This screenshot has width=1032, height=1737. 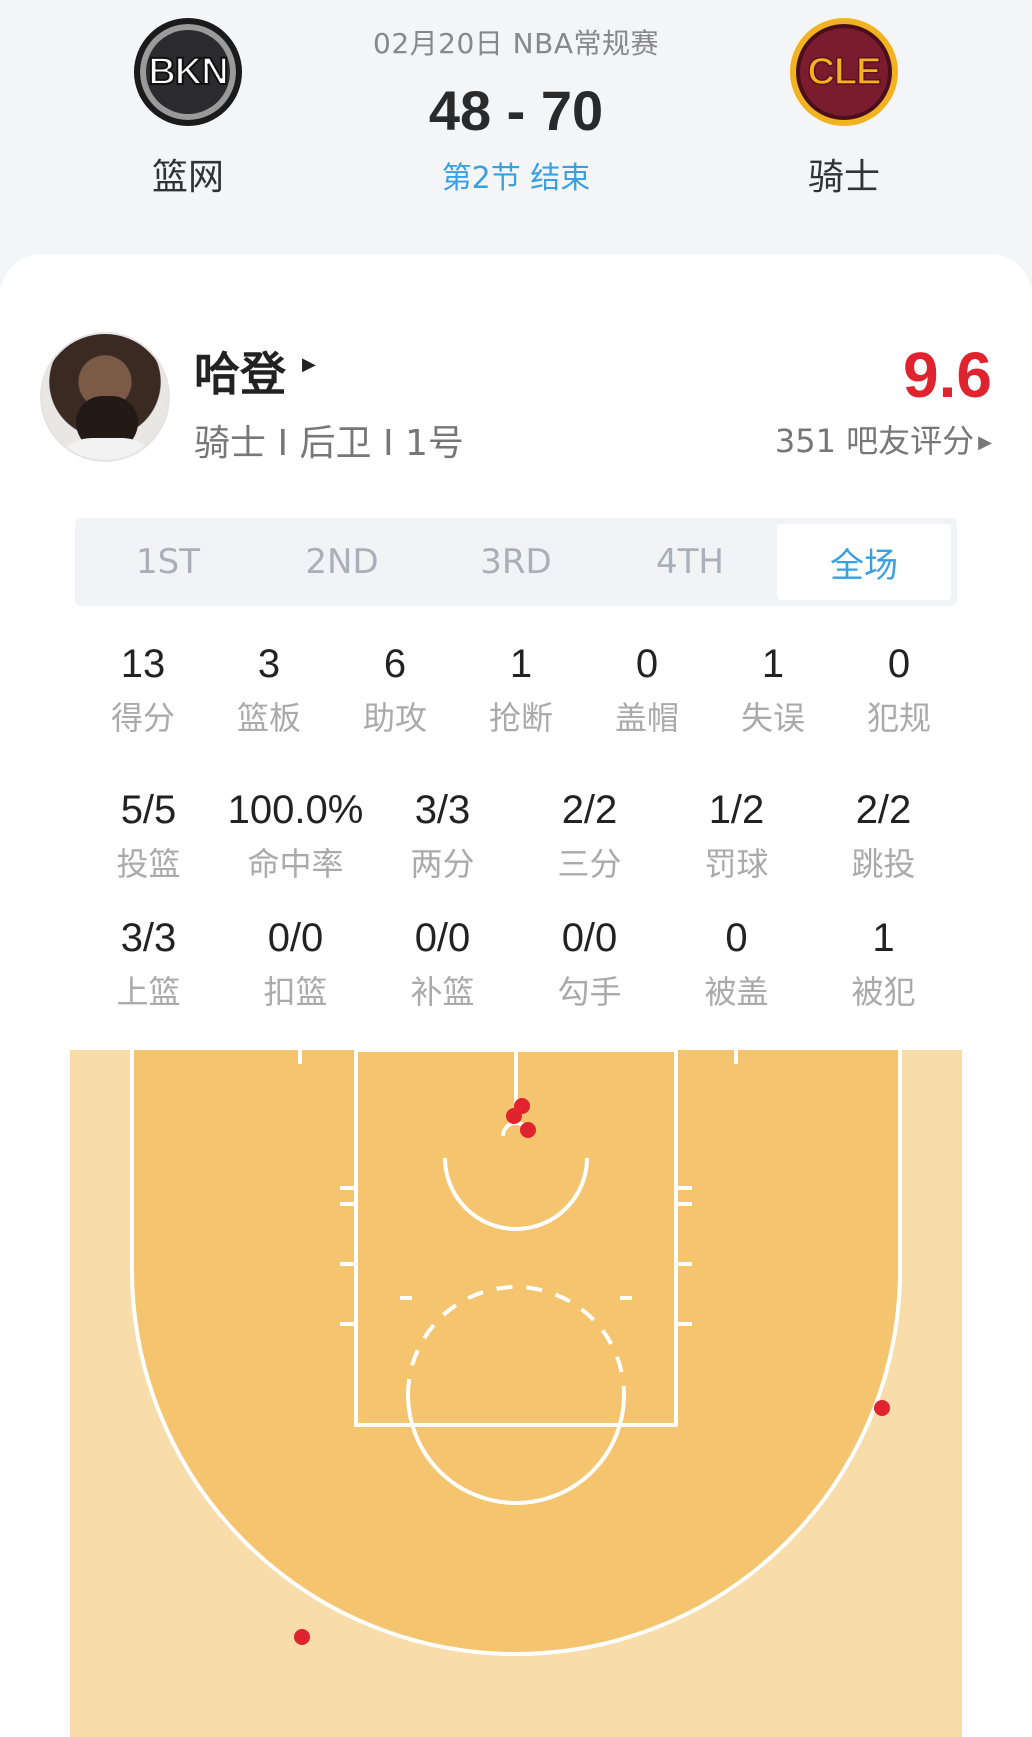 I want to click on stat-fouls: 0 犯规, so click(x=899, y=690).